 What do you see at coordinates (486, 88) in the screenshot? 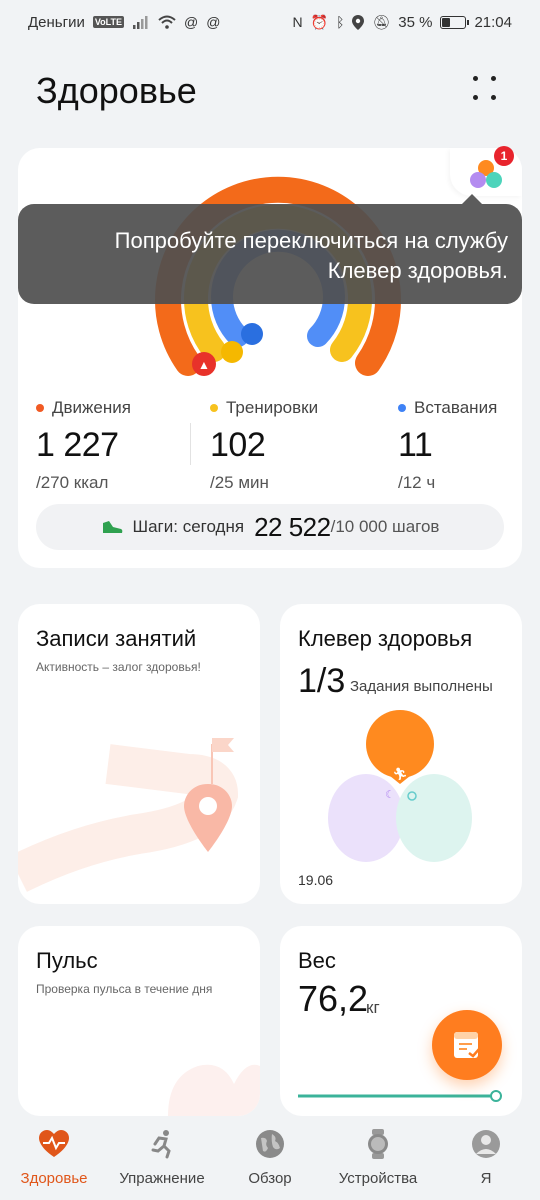
I see `more-options-button` at bounding box center [486, 88].